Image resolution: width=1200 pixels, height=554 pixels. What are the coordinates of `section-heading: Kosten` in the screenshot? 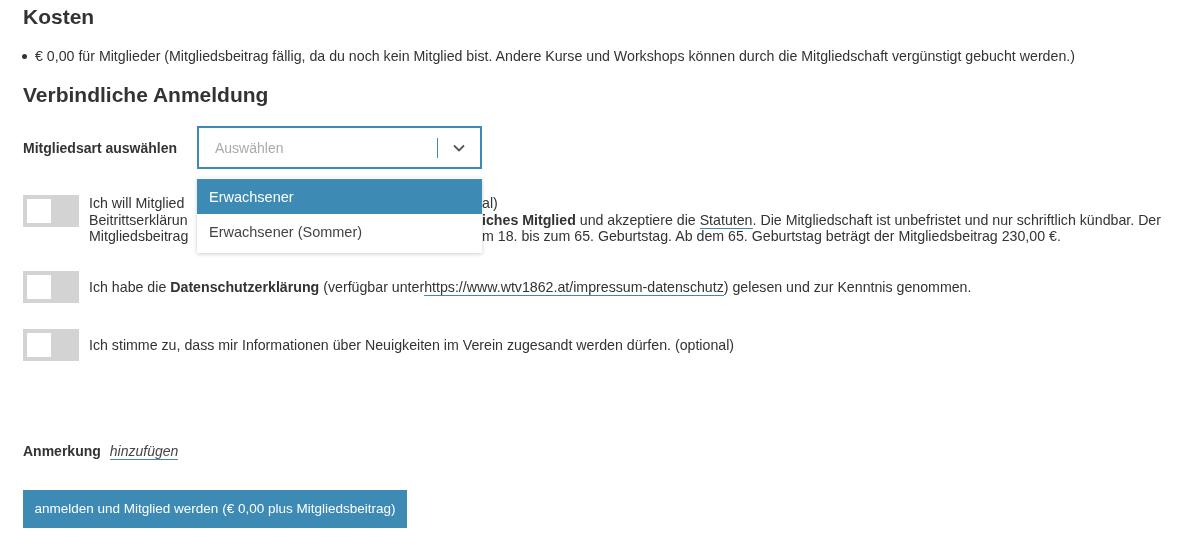 It's located at (59, 17).